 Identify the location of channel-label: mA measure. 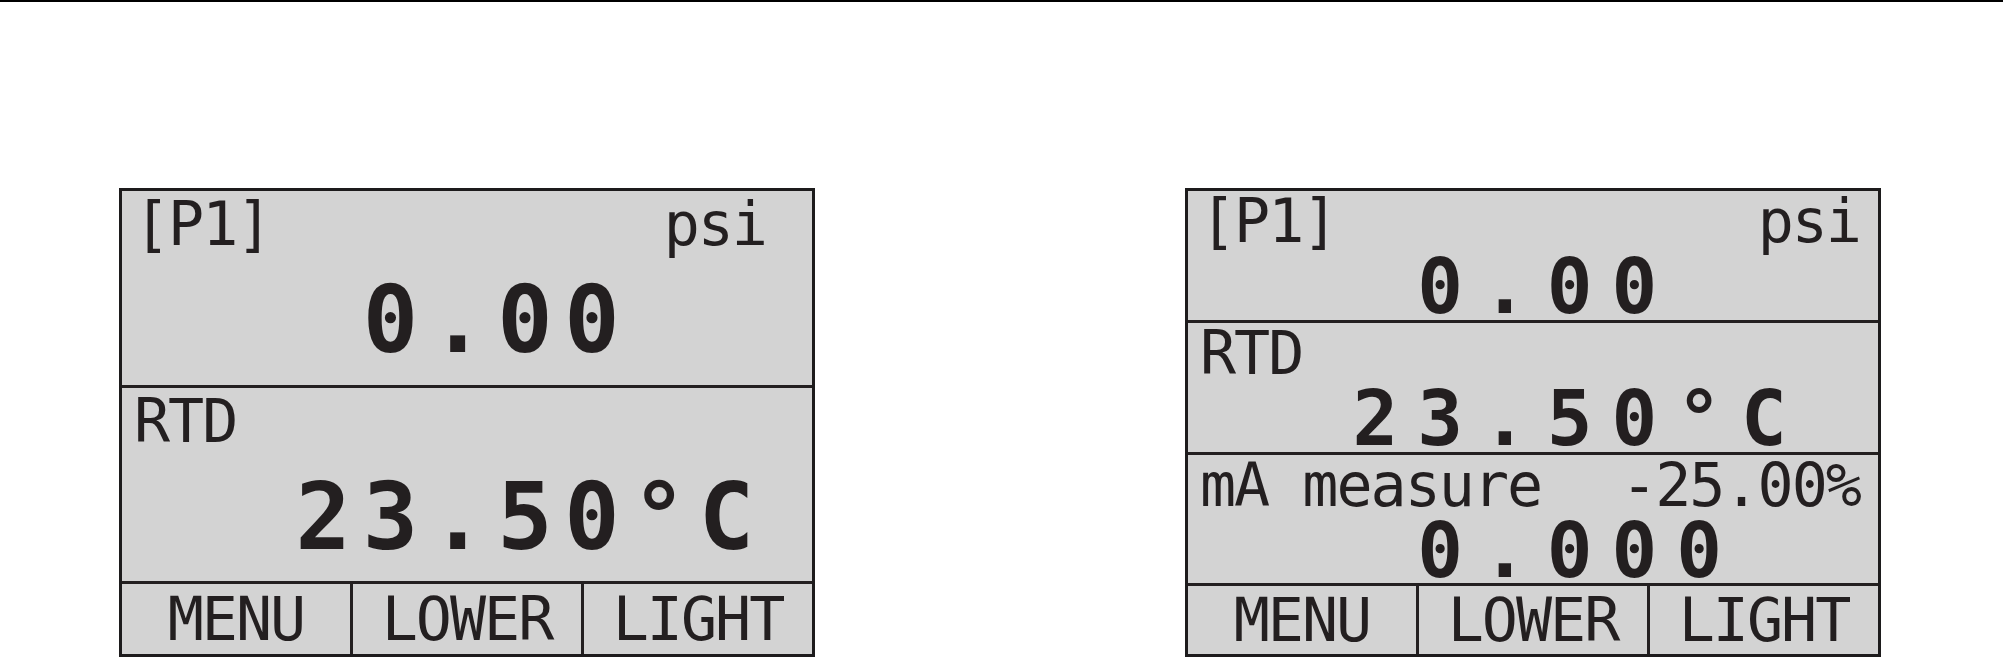
(1371, 484).